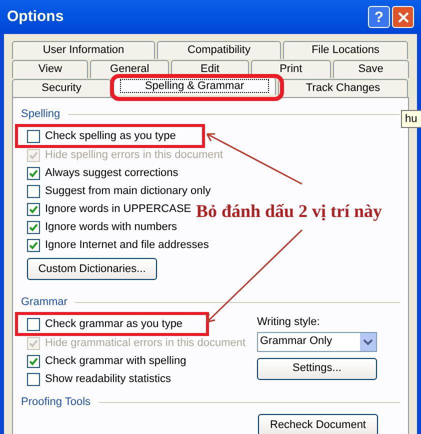 The width and height of the screenshot is (421, 434). What do you see at coordinates (56, 402) in the screenshot?
I see `section-heading: Proofing Tools` at bounding box center [56, 402].